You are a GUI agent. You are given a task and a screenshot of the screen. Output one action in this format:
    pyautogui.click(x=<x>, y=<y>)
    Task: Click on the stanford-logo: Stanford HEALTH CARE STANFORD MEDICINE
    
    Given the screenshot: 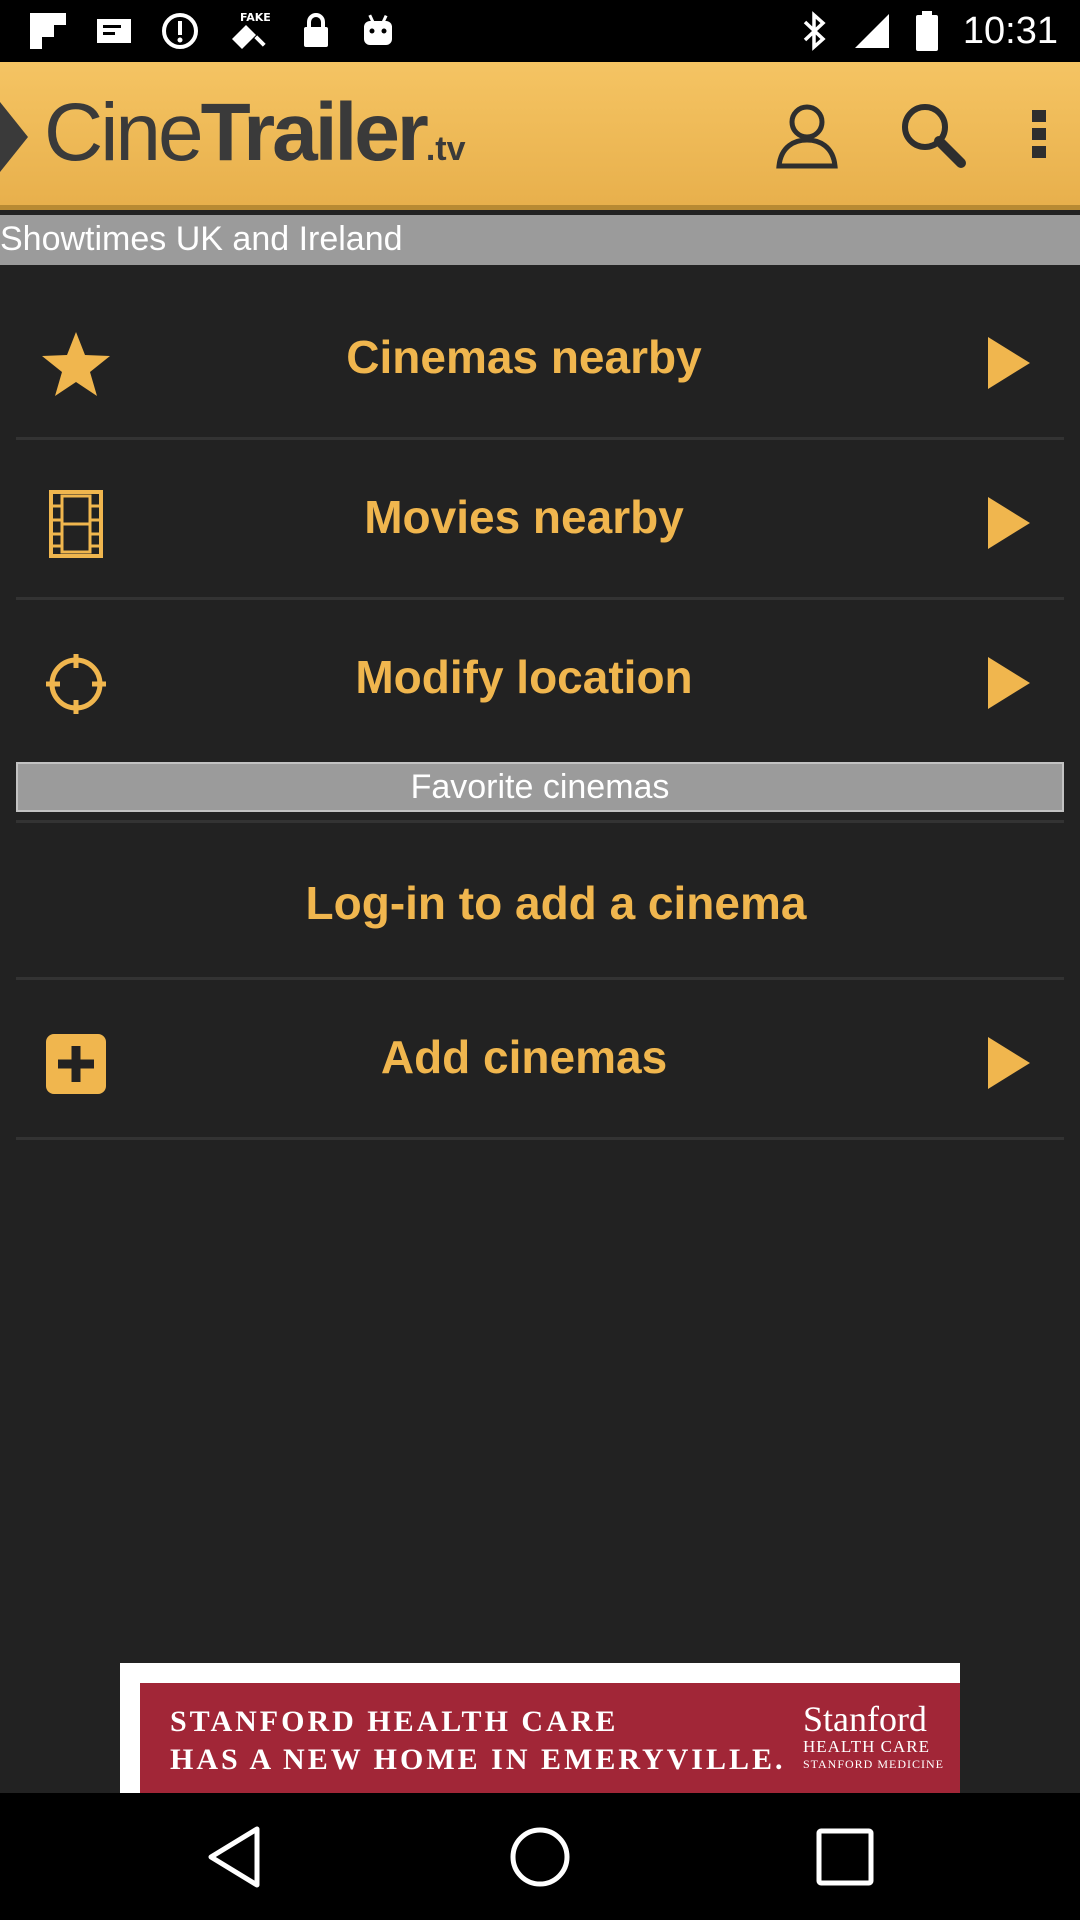 What is the action you would take?
    pyautogui.click(x=873, y=1736)
    